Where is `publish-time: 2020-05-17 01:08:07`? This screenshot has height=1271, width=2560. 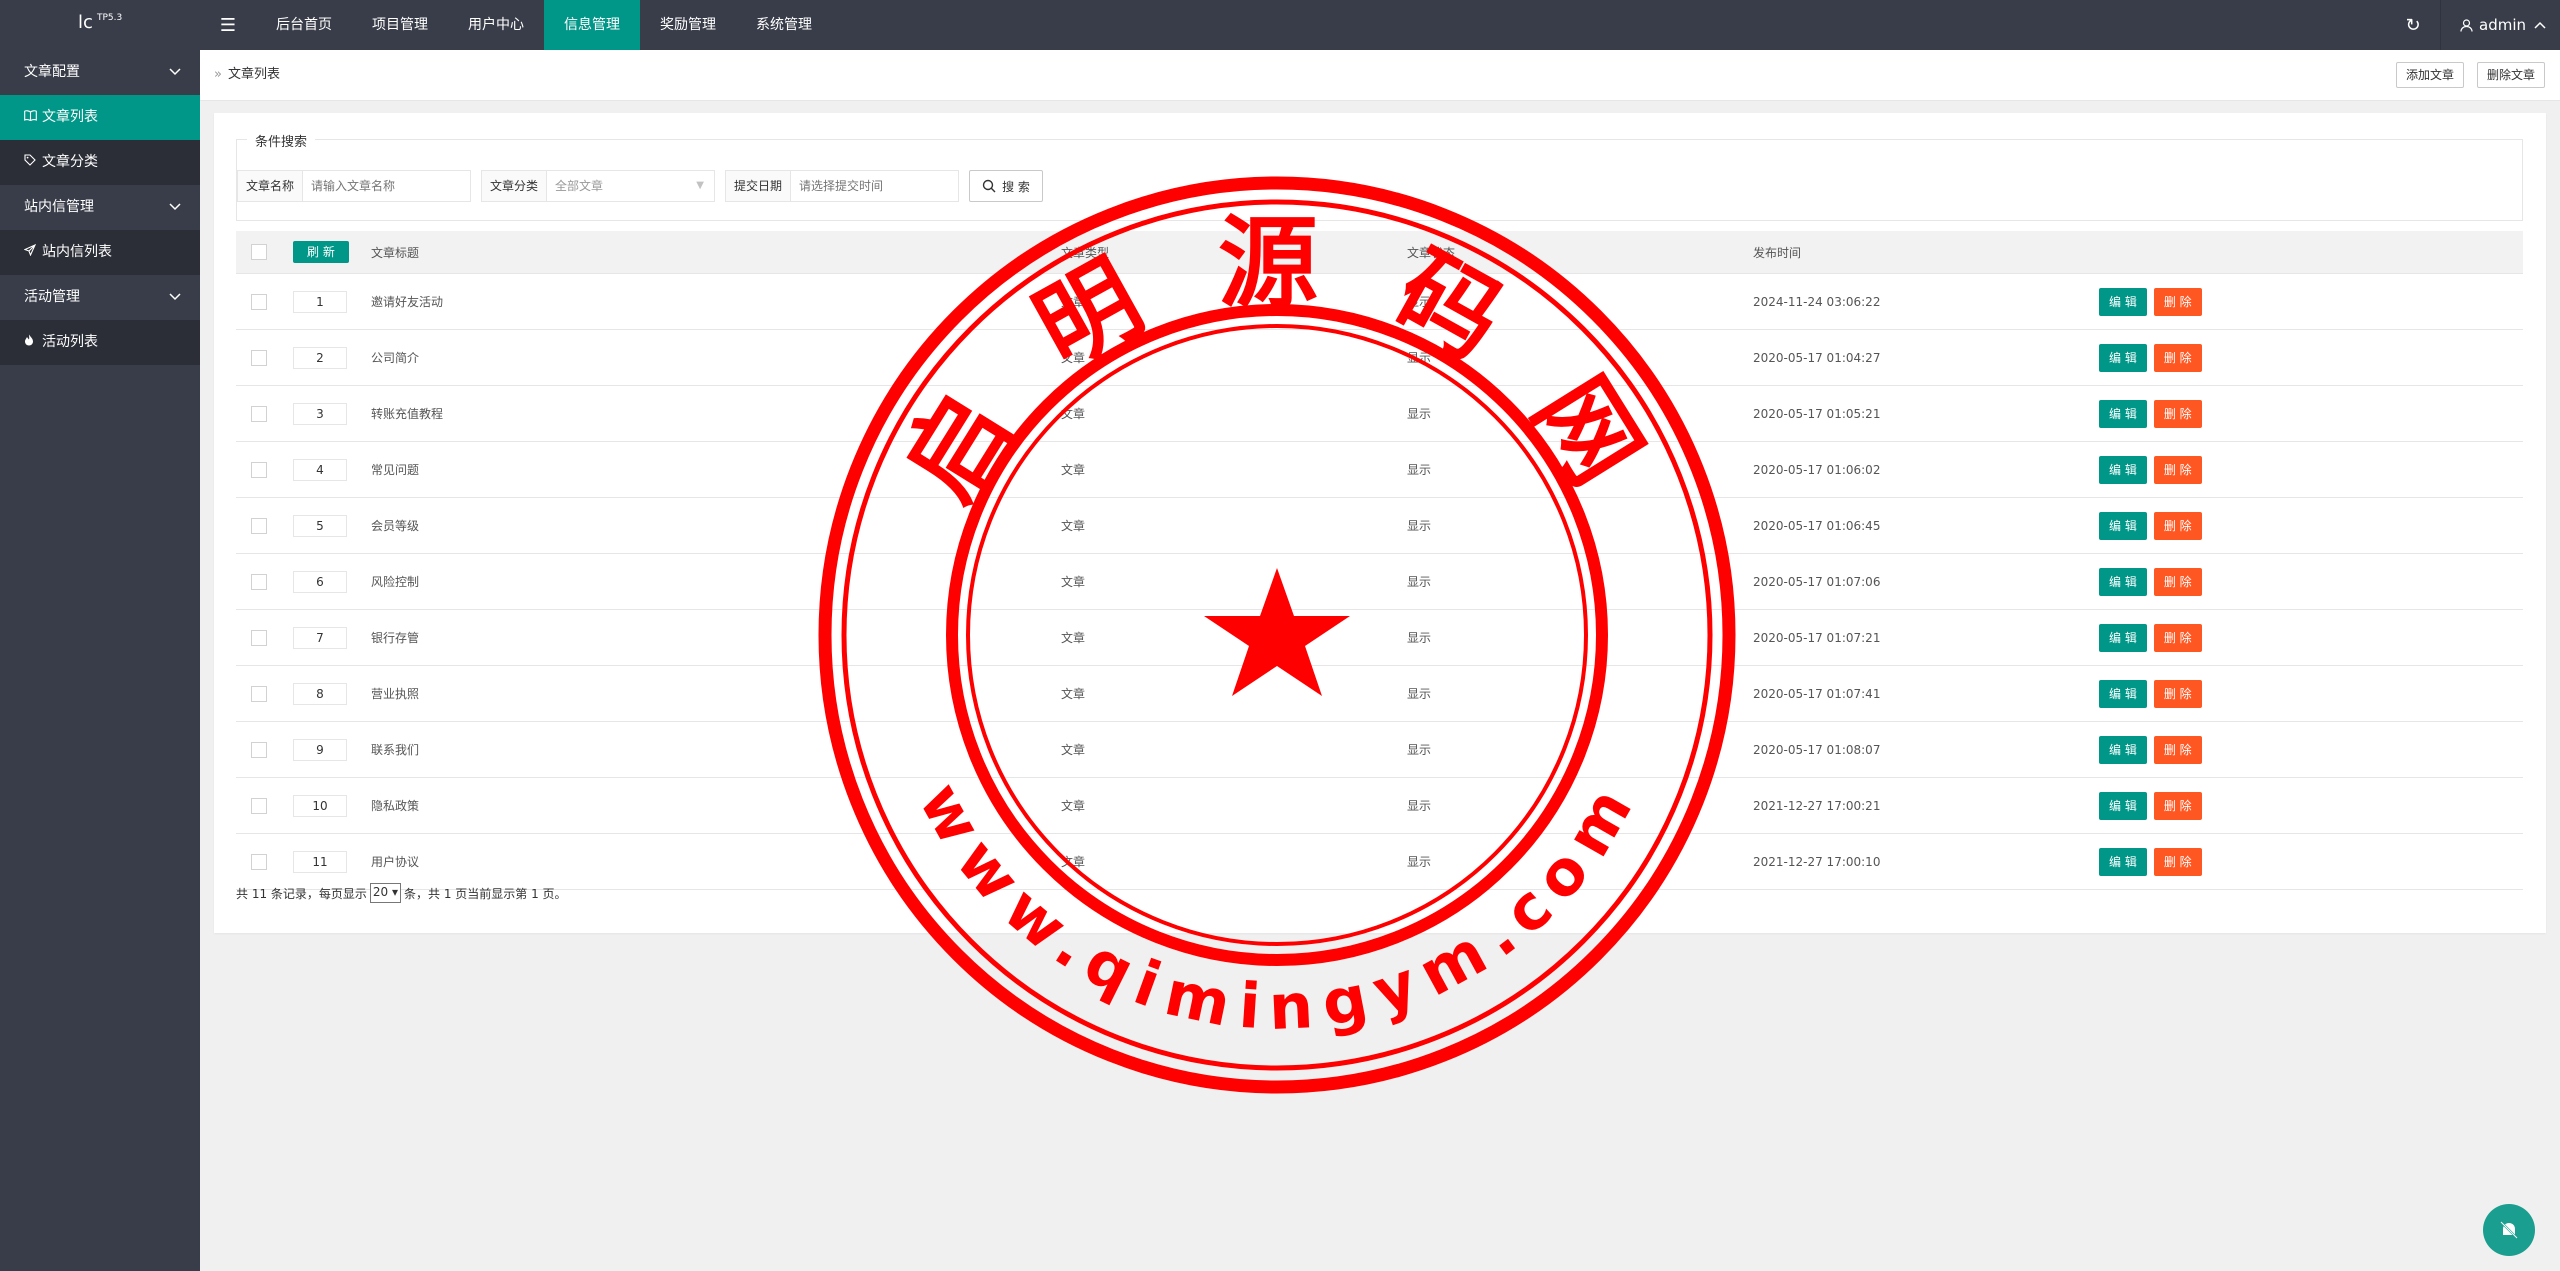 publish-time: 2020-05-17 01:08:07 is located at coordinates (1925, 749).